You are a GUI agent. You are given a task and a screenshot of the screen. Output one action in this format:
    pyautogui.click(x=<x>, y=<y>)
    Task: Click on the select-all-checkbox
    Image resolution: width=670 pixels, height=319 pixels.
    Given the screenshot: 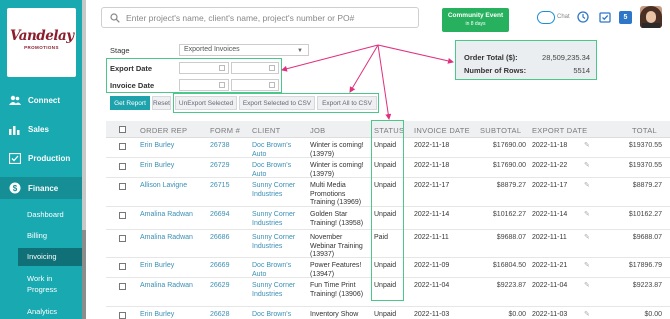 What is the action you would take?
    pyautogui.click(x=122, y=129)
    